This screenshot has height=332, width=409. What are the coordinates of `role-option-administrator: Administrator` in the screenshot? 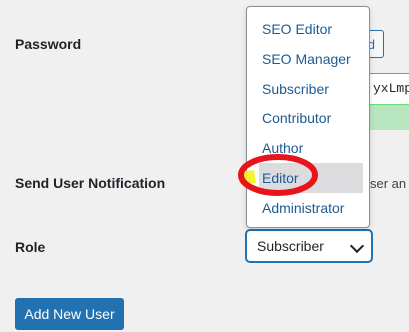 It's located at (308, 208).